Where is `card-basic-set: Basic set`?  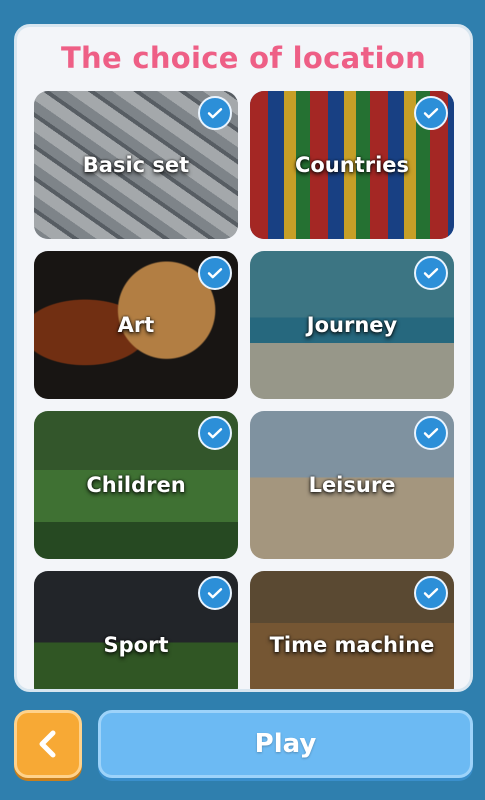
card-basic-set: Basic set is located at coordinates (136, 165).